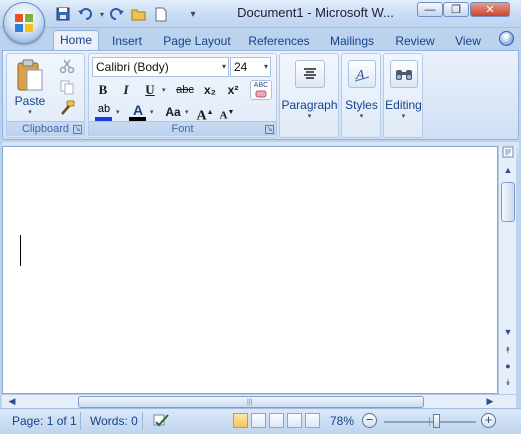  Describe the element at coordinates (403, 74) in the screenshot. I see `binoculars-icon` at that location.